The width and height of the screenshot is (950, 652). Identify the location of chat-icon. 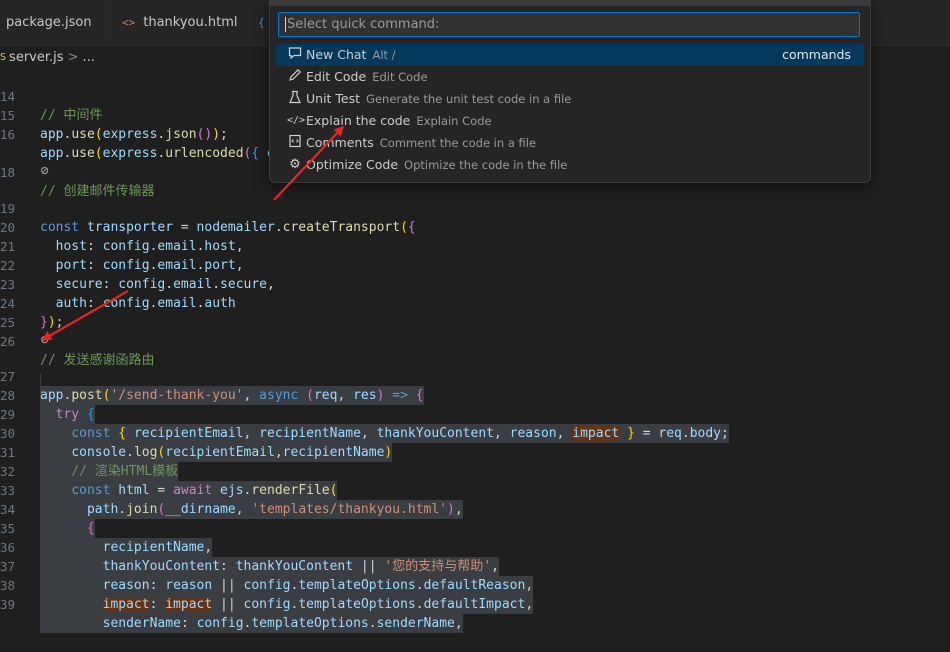
(295, 55).